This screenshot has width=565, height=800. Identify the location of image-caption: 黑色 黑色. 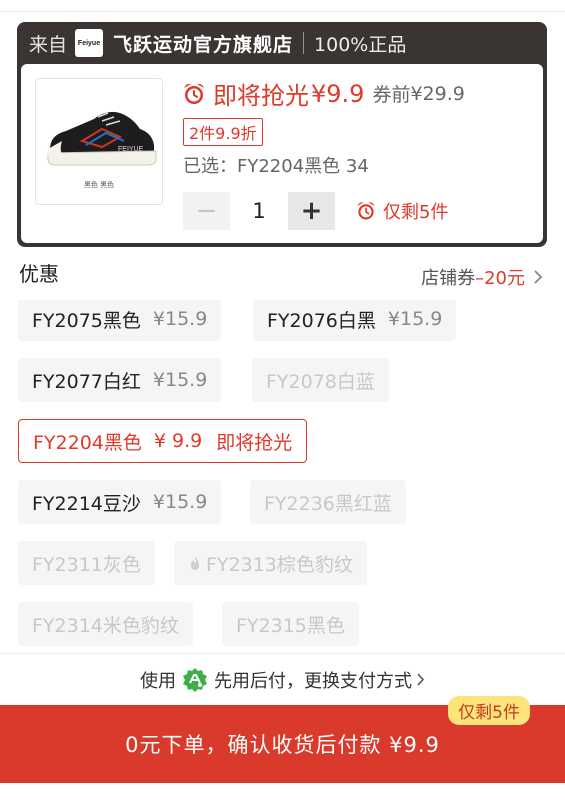
(99, 185).